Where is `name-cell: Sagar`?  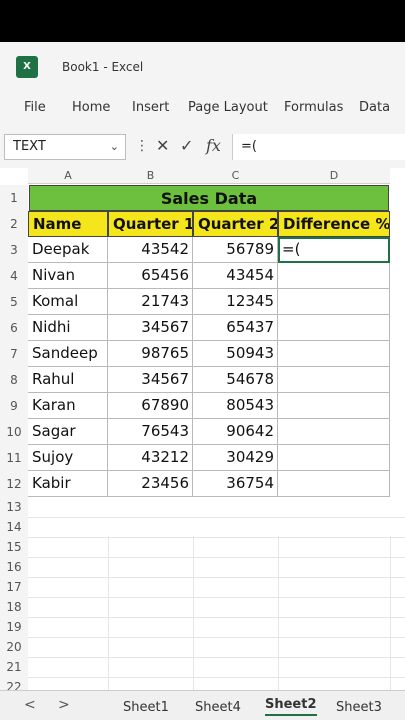 name-cell: Sagar is located at coordinates (68, 432).